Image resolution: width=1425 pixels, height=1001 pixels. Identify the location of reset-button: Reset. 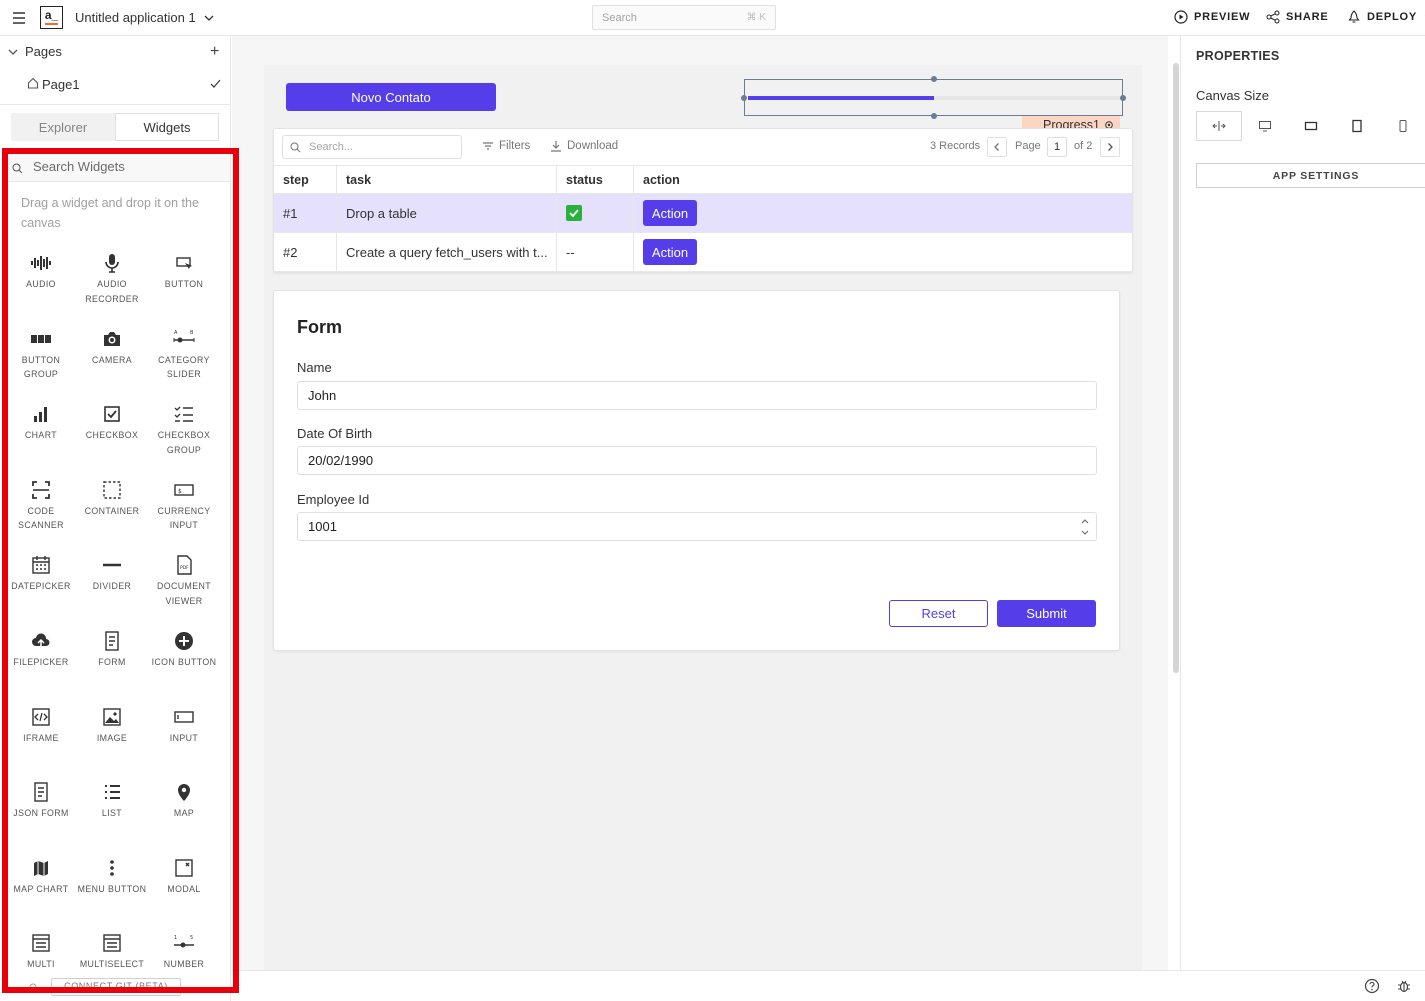
(938, 613).